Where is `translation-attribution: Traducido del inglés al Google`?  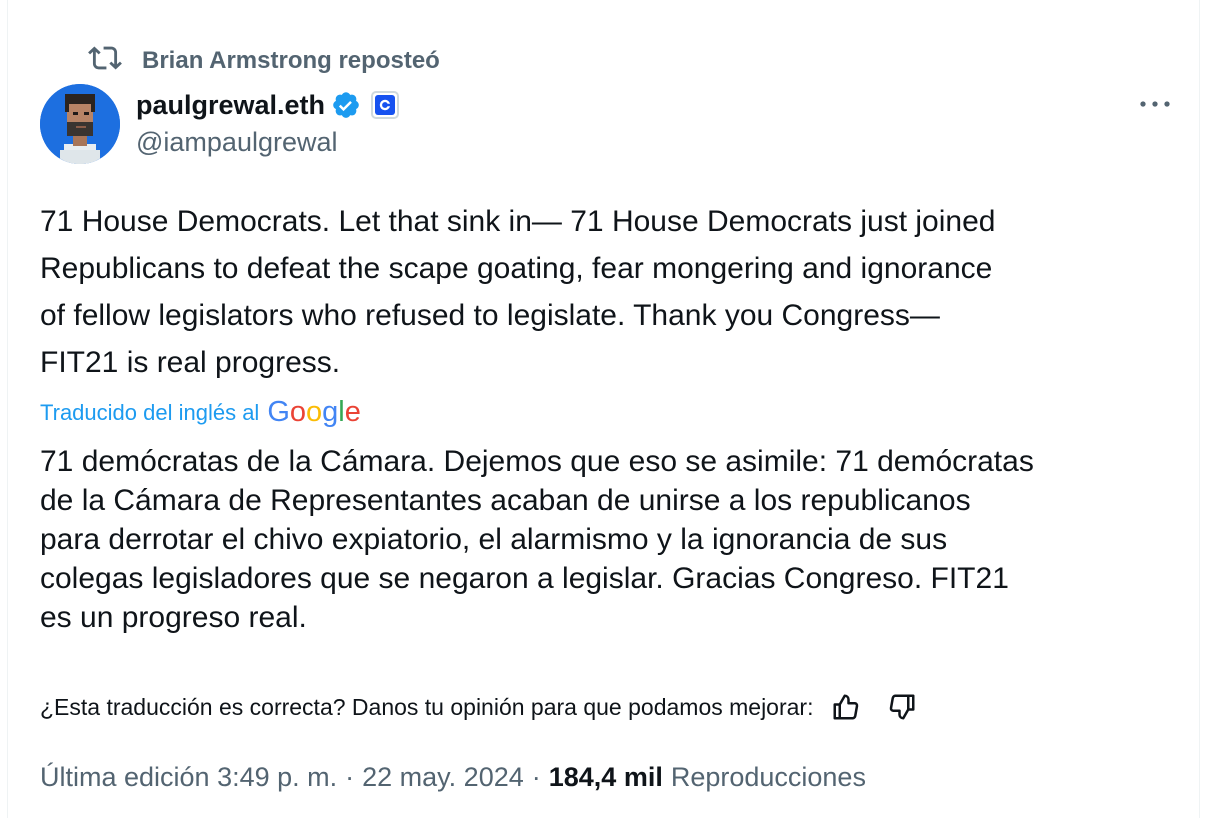 translation-attribution: Traducido del inglés al Google is located at coordinates (200, 413).